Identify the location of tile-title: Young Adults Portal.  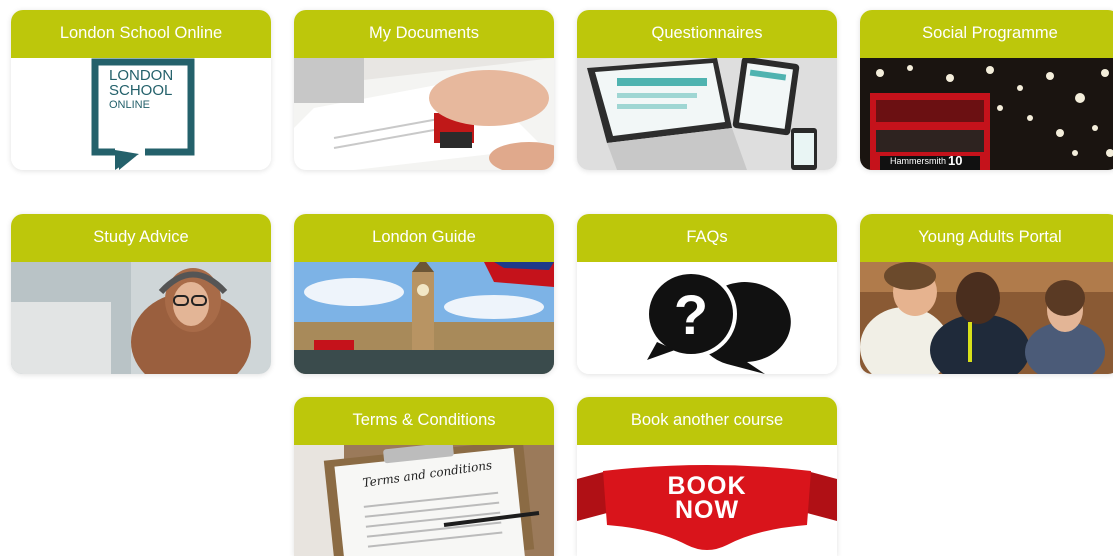
(986, 238).